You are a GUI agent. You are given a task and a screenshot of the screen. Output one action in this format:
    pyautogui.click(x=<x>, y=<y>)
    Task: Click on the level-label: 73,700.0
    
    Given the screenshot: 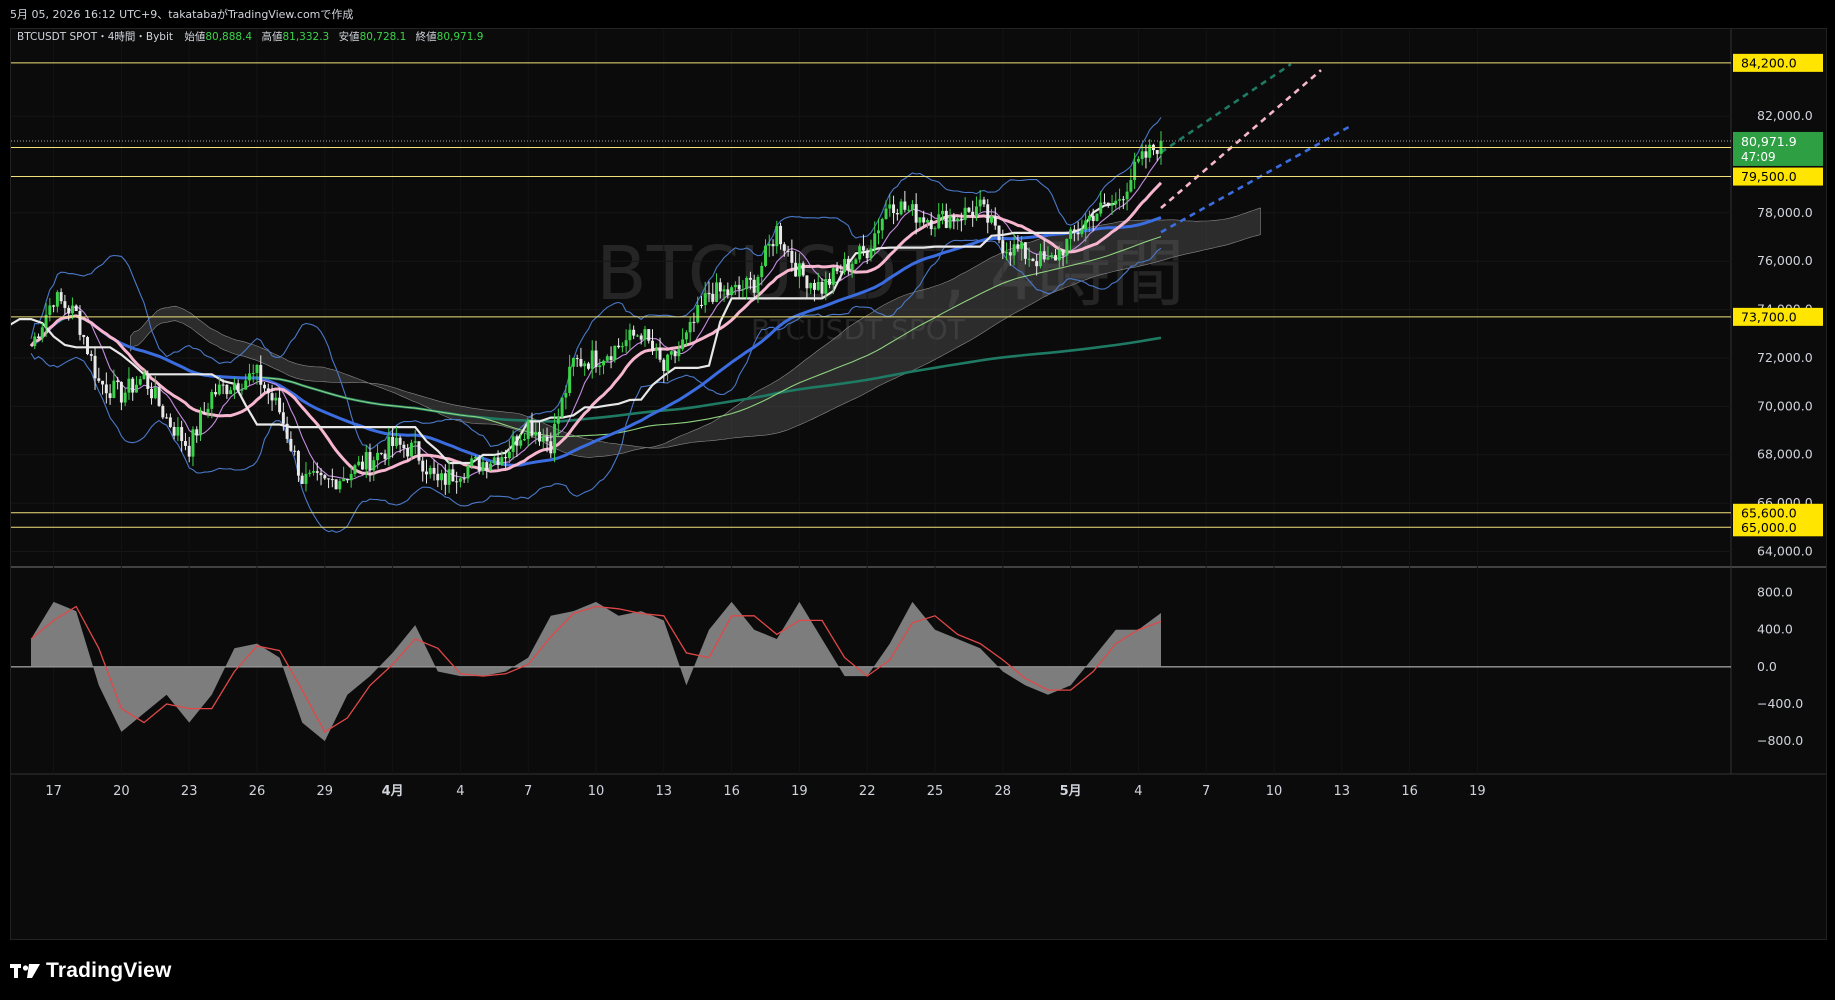 What is the action you would take?
    pyautogui.click(x=1769, y=316)
    